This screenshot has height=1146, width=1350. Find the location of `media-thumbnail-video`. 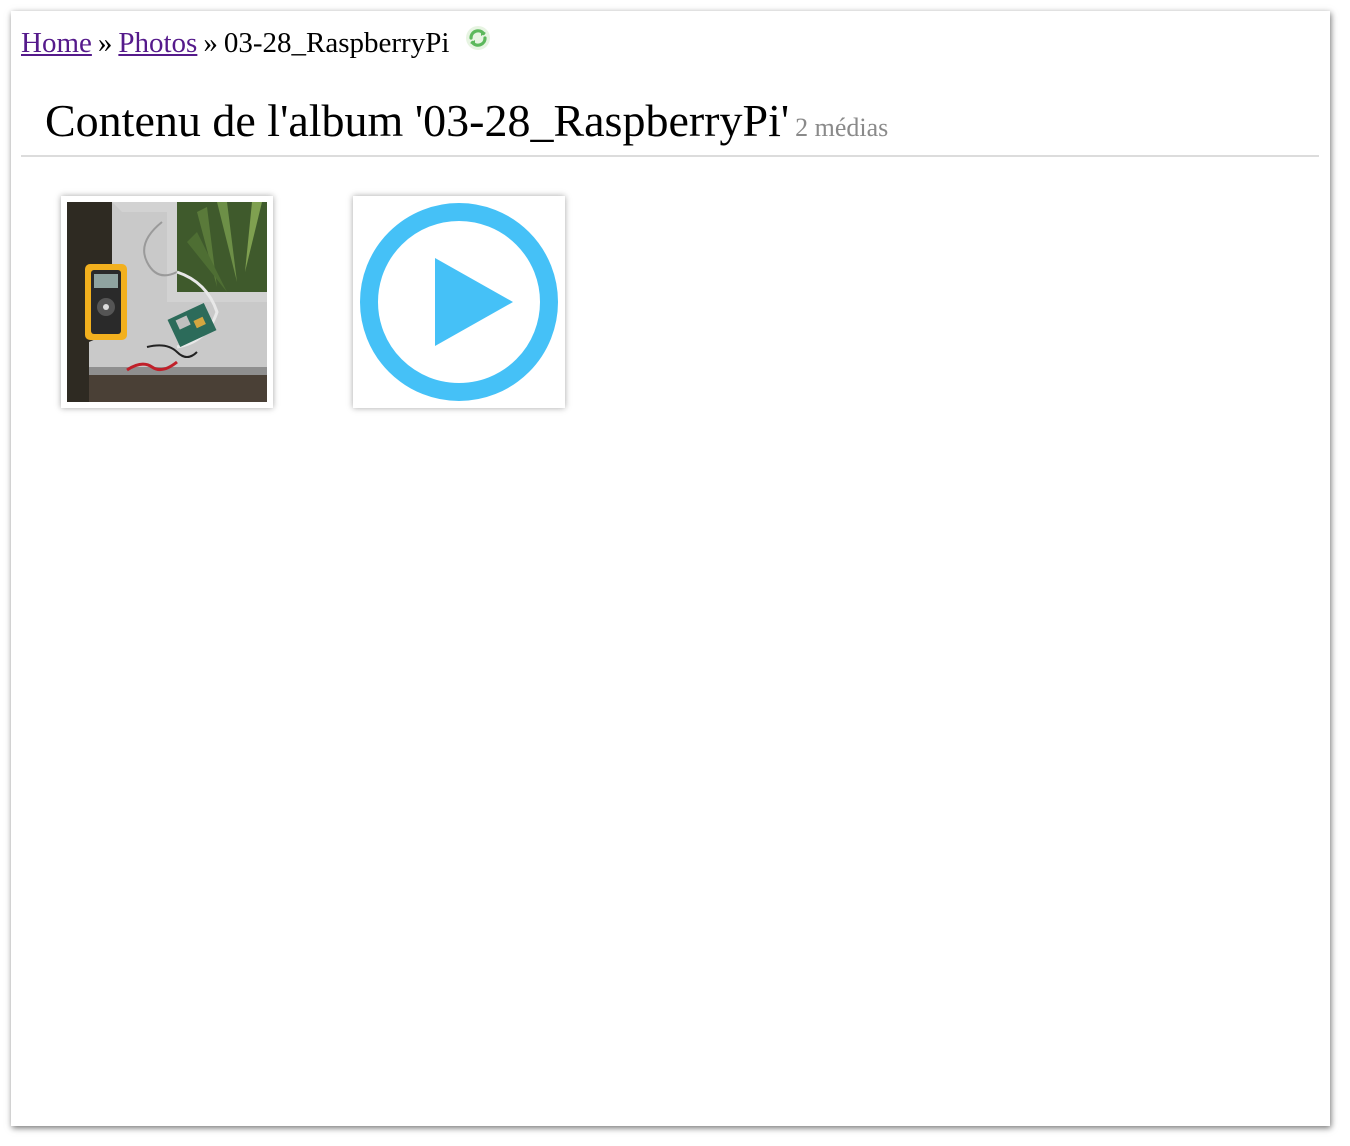

media-thumbnail-video is located at coordinates (459, 302).